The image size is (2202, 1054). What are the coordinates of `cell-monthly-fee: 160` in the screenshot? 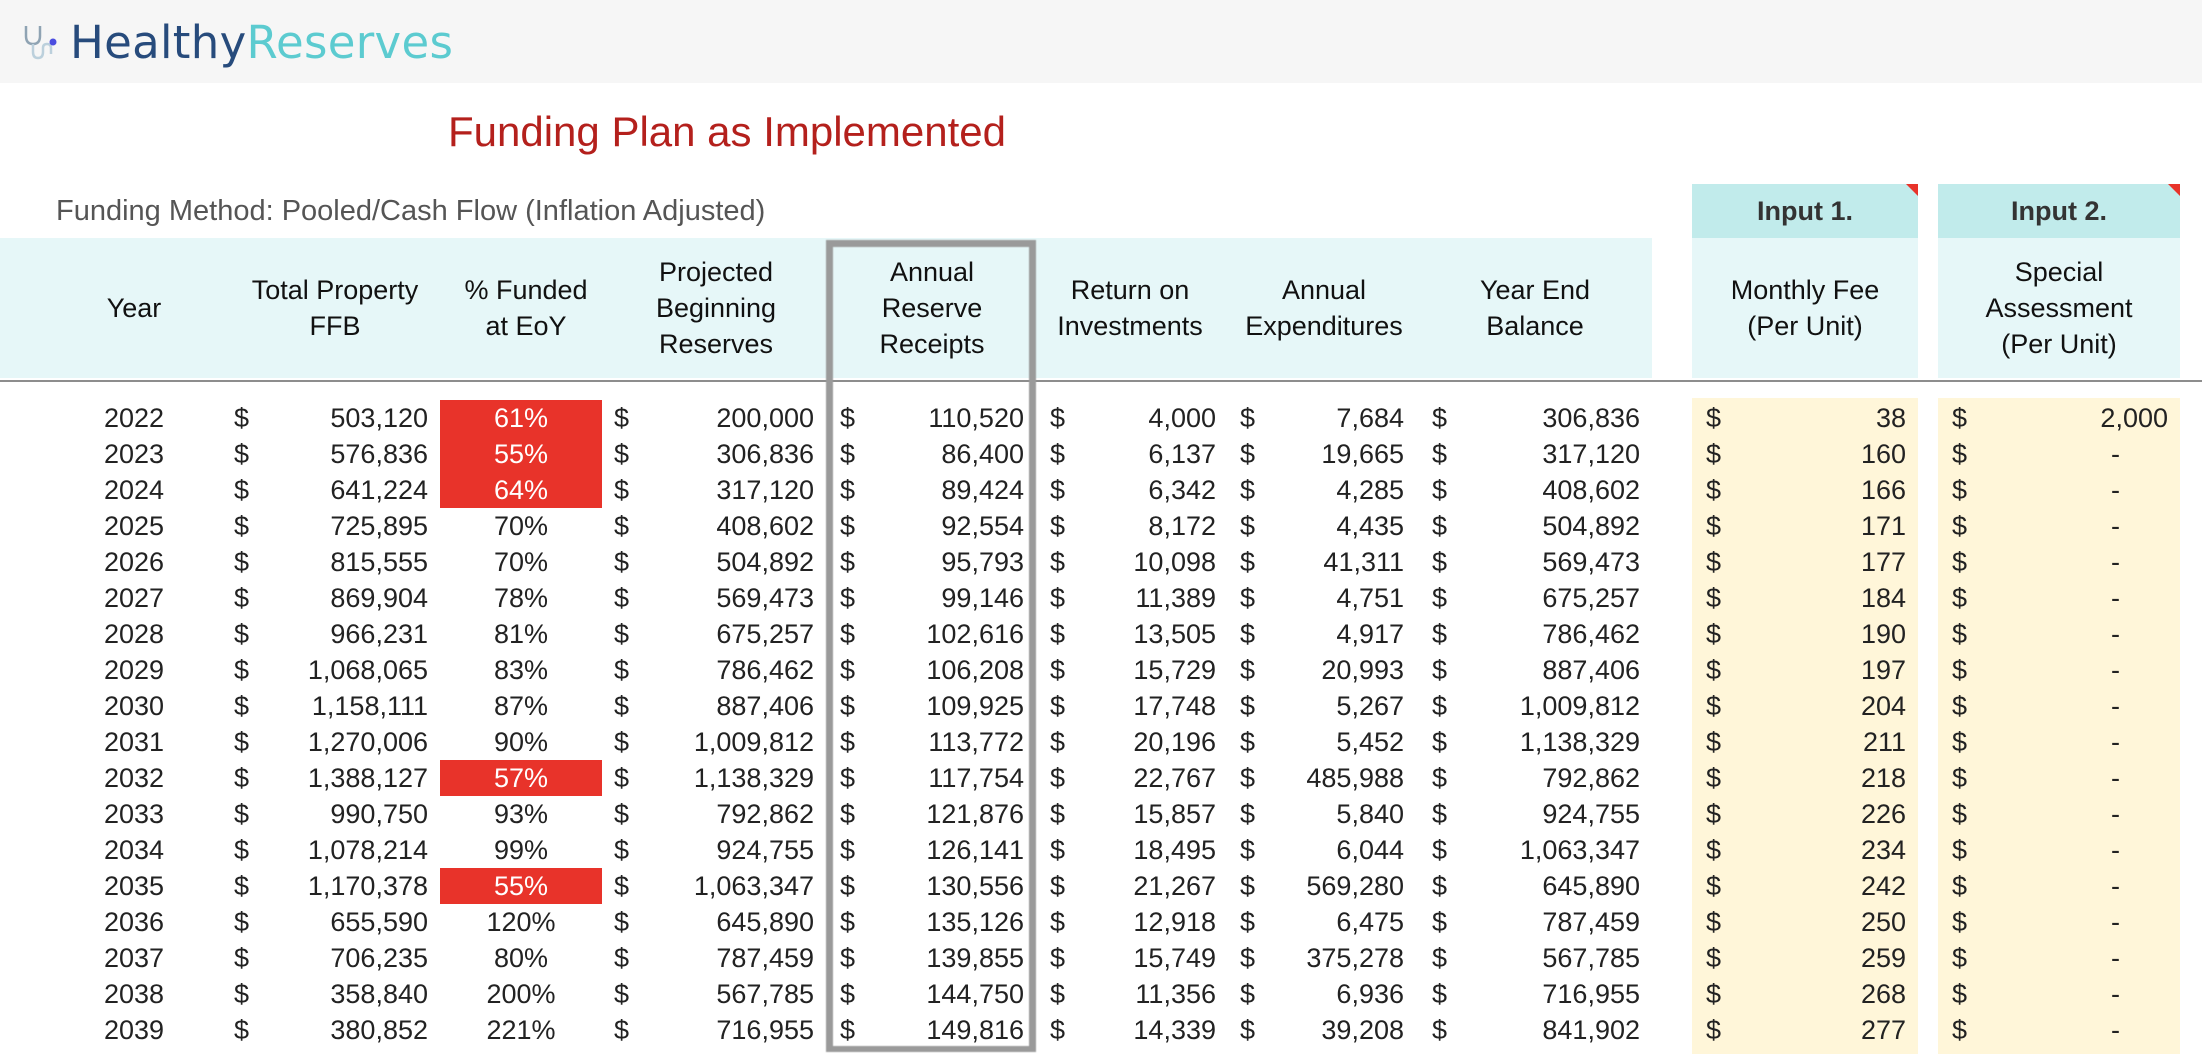 It's located at (1818, 454).